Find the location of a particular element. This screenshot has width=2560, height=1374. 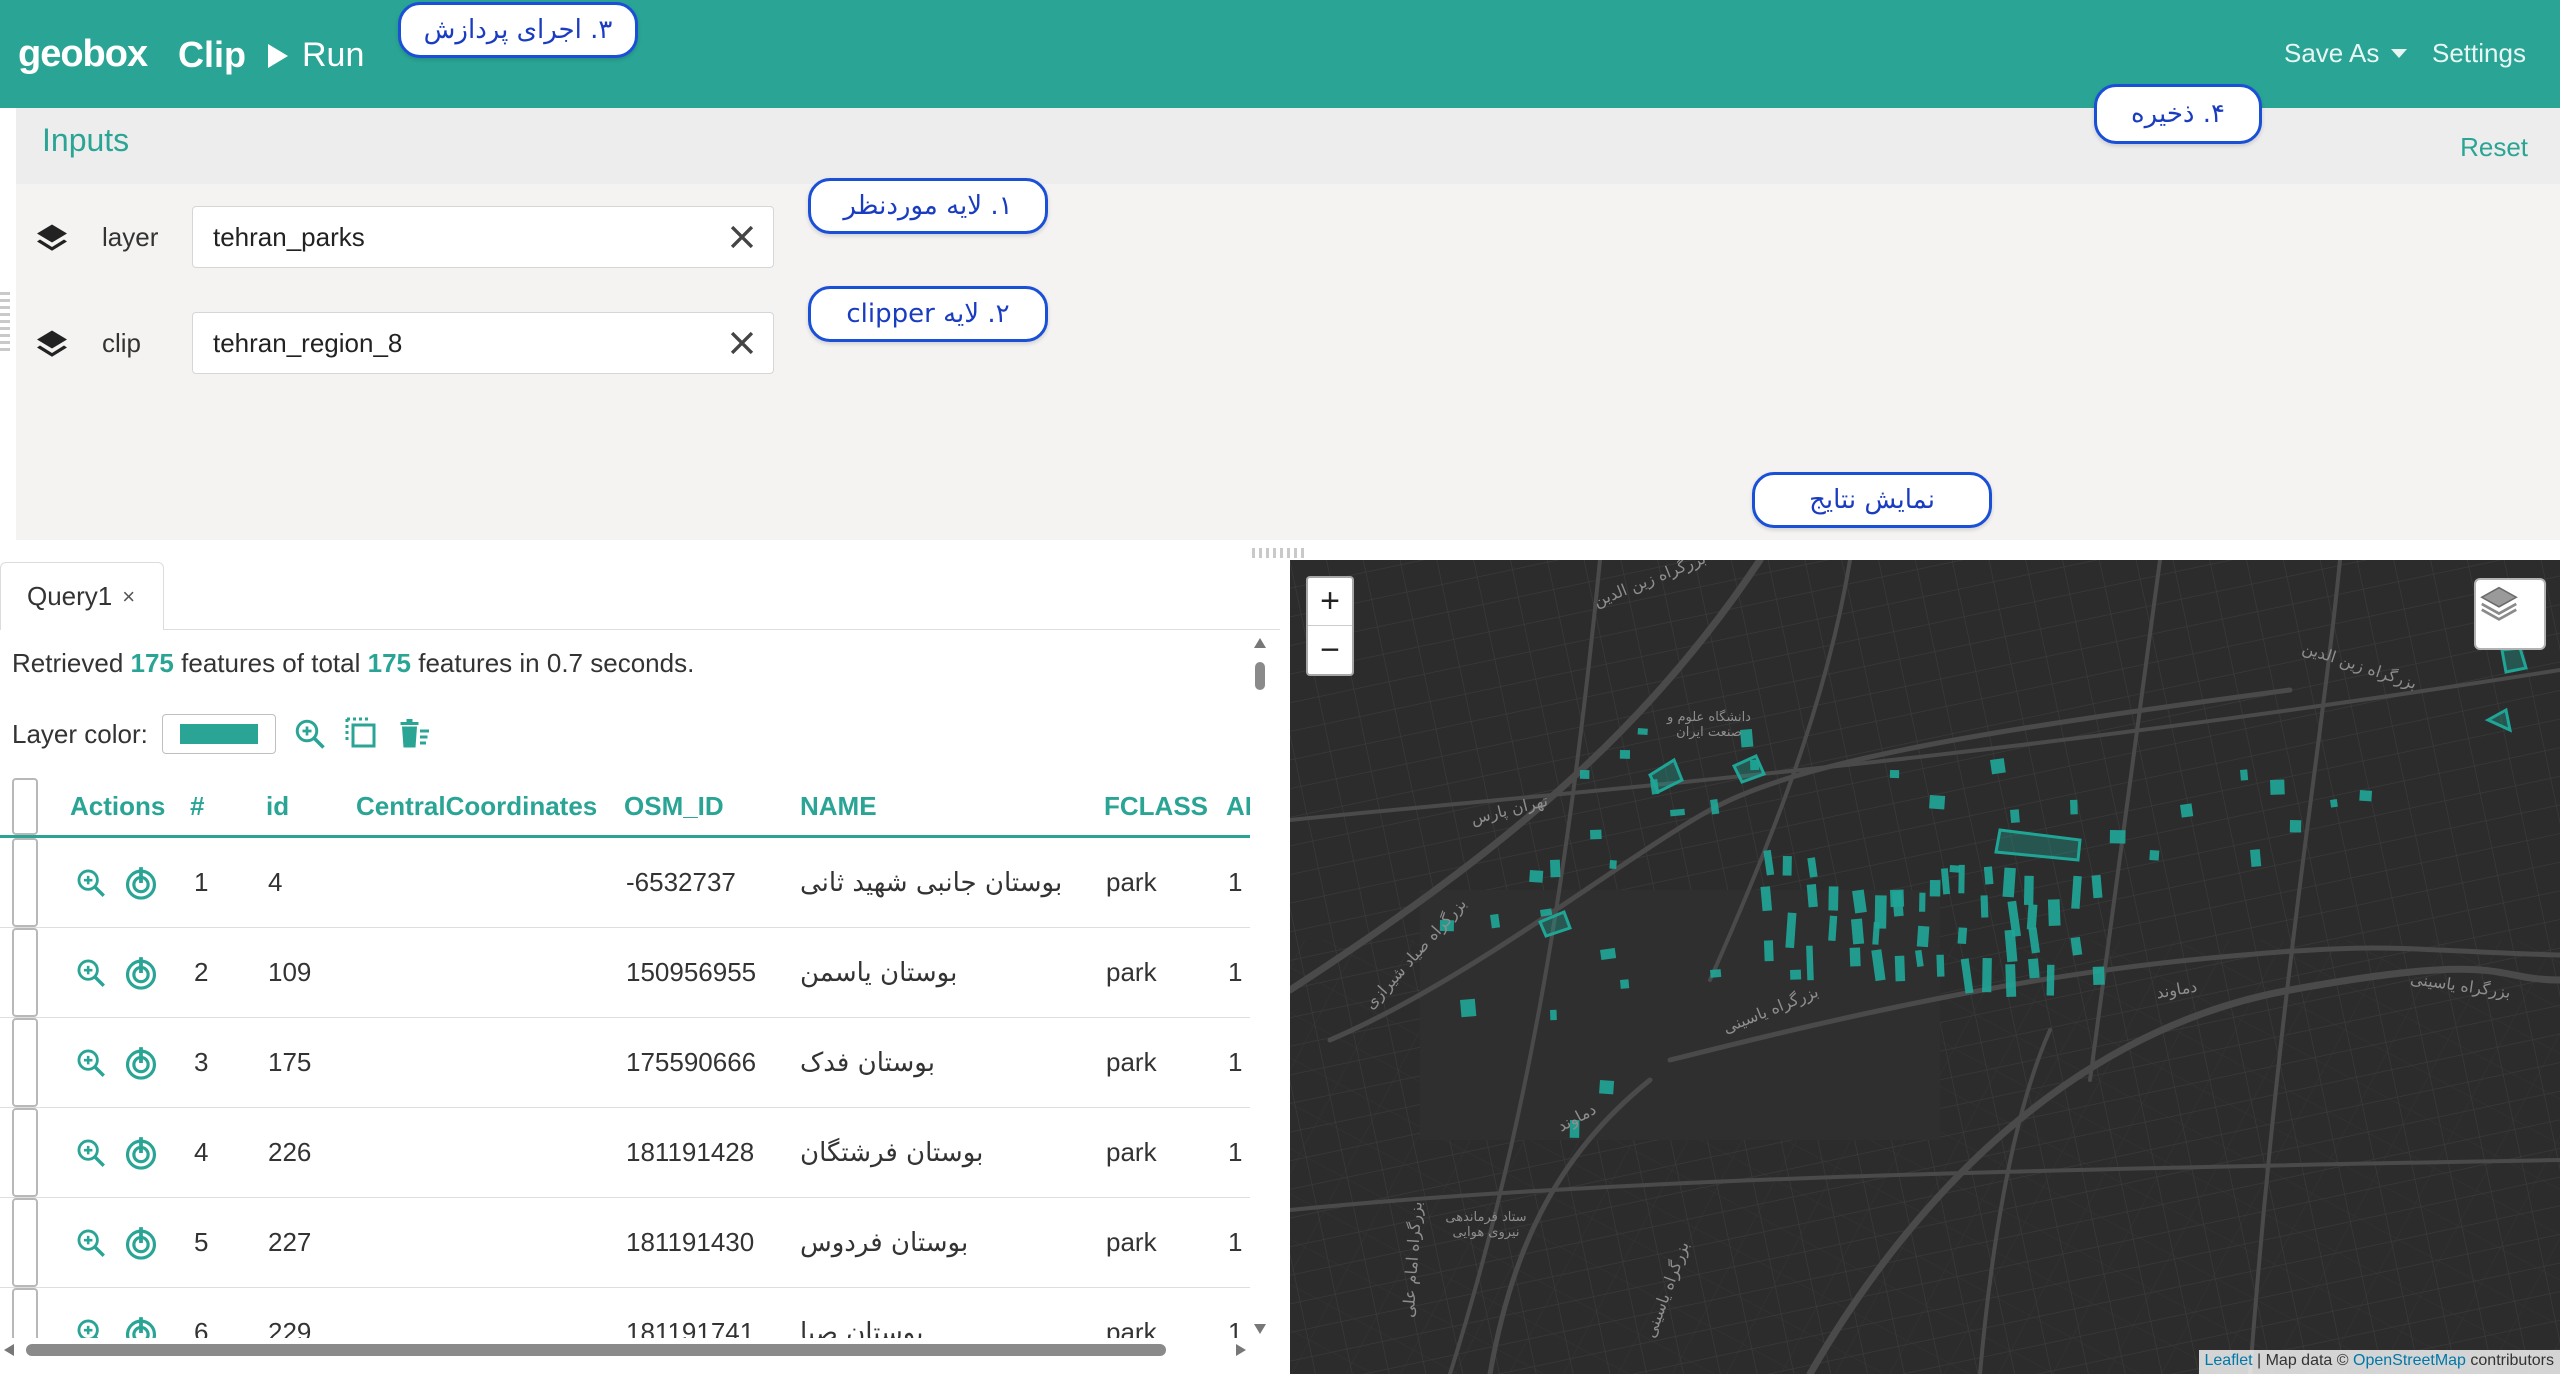

table-row: 1 4 -6532737 بوستان جانبی شهید ثانی park 1 is located at coordinates (625, 883).